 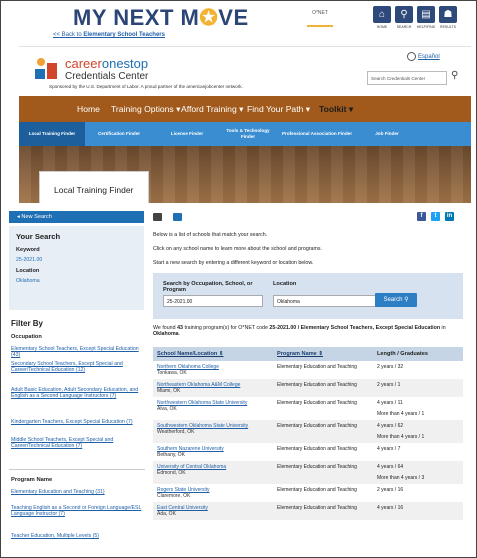 I want to click on new-search-button: ◂ New Search, so click(x=76, y=217).